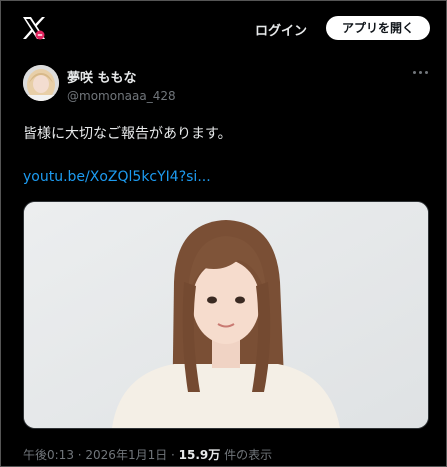 The width and height of the screenshot is (447, 467). Describe the element at coordinates (127, 134) in the screenshot. I see `tweet-text: 皆様に大切なご報告があります。` at that location.